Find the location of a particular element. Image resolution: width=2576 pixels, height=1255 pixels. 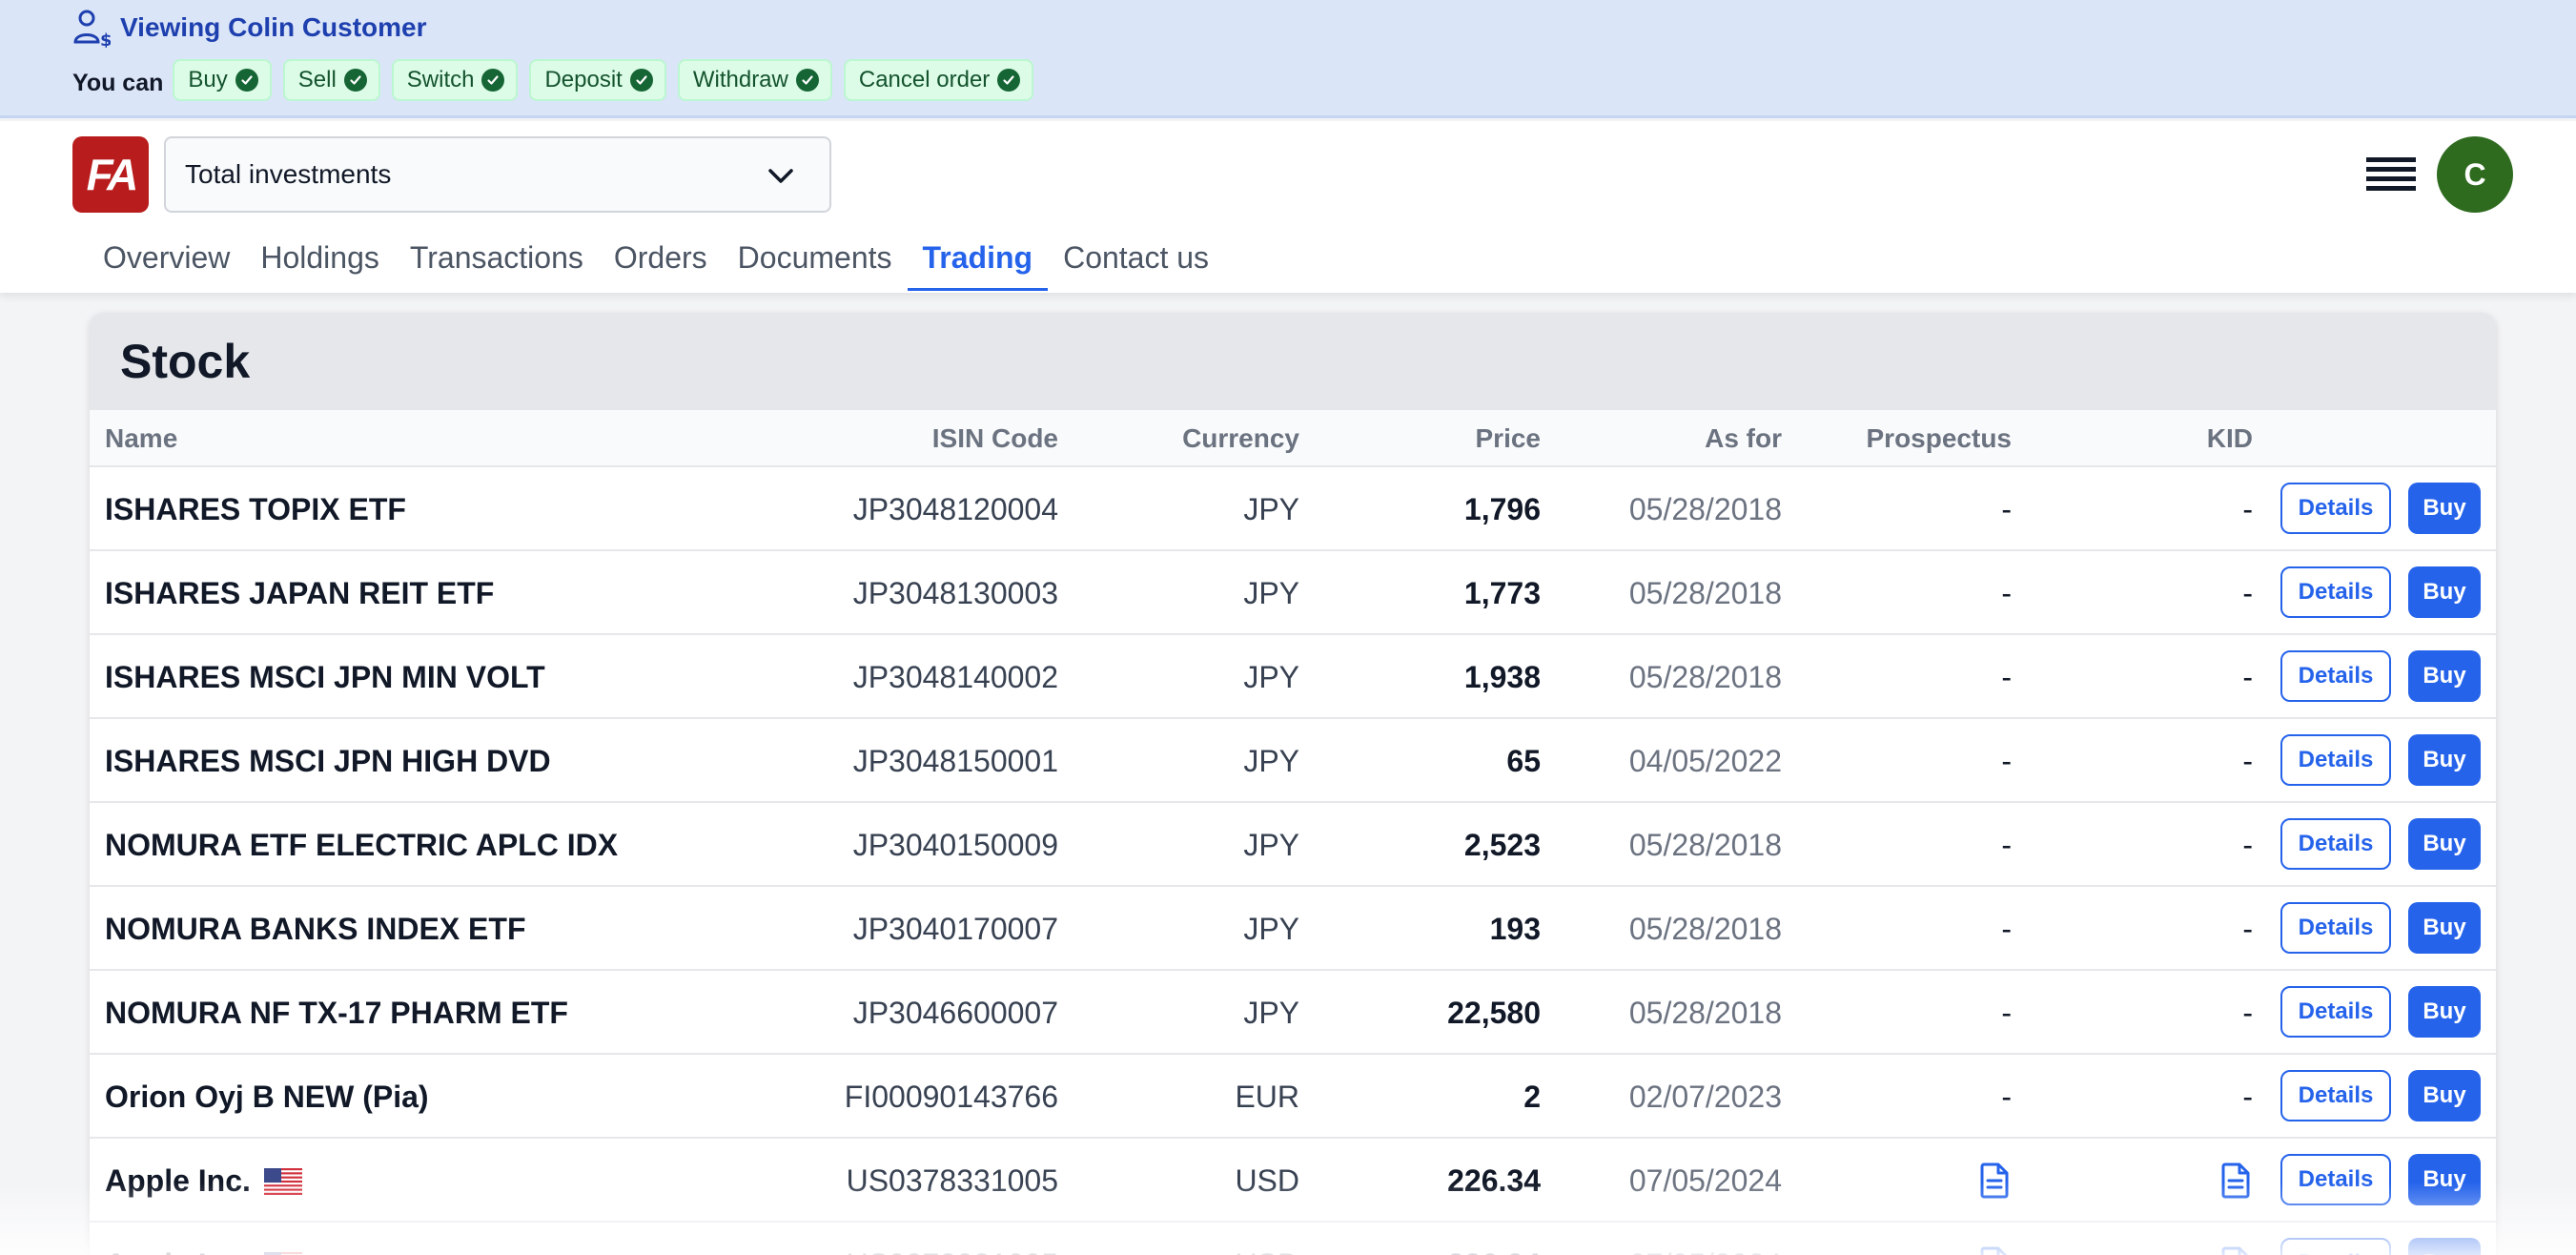

col-currency: Currency is located at coordinates (1240, 438).